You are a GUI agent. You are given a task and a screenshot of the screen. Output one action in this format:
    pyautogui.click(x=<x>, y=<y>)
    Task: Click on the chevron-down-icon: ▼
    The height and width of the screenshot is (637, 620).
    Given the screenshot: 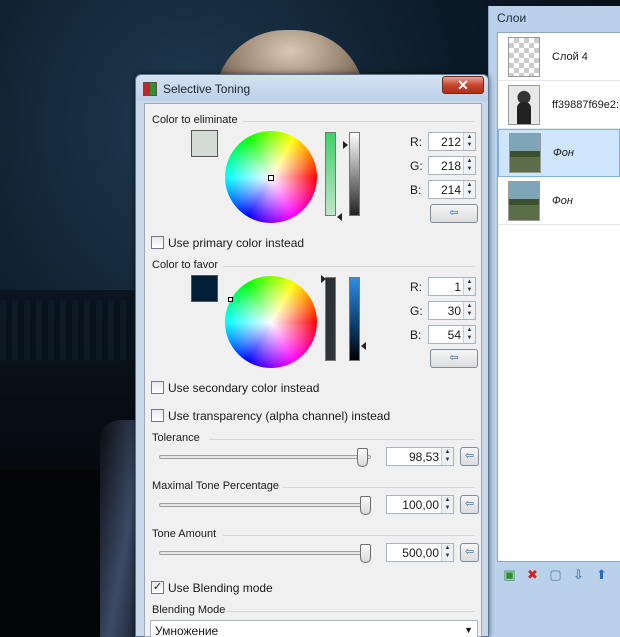 What is the action you would take?
    pyautogui.click(x=468, y=630)
    